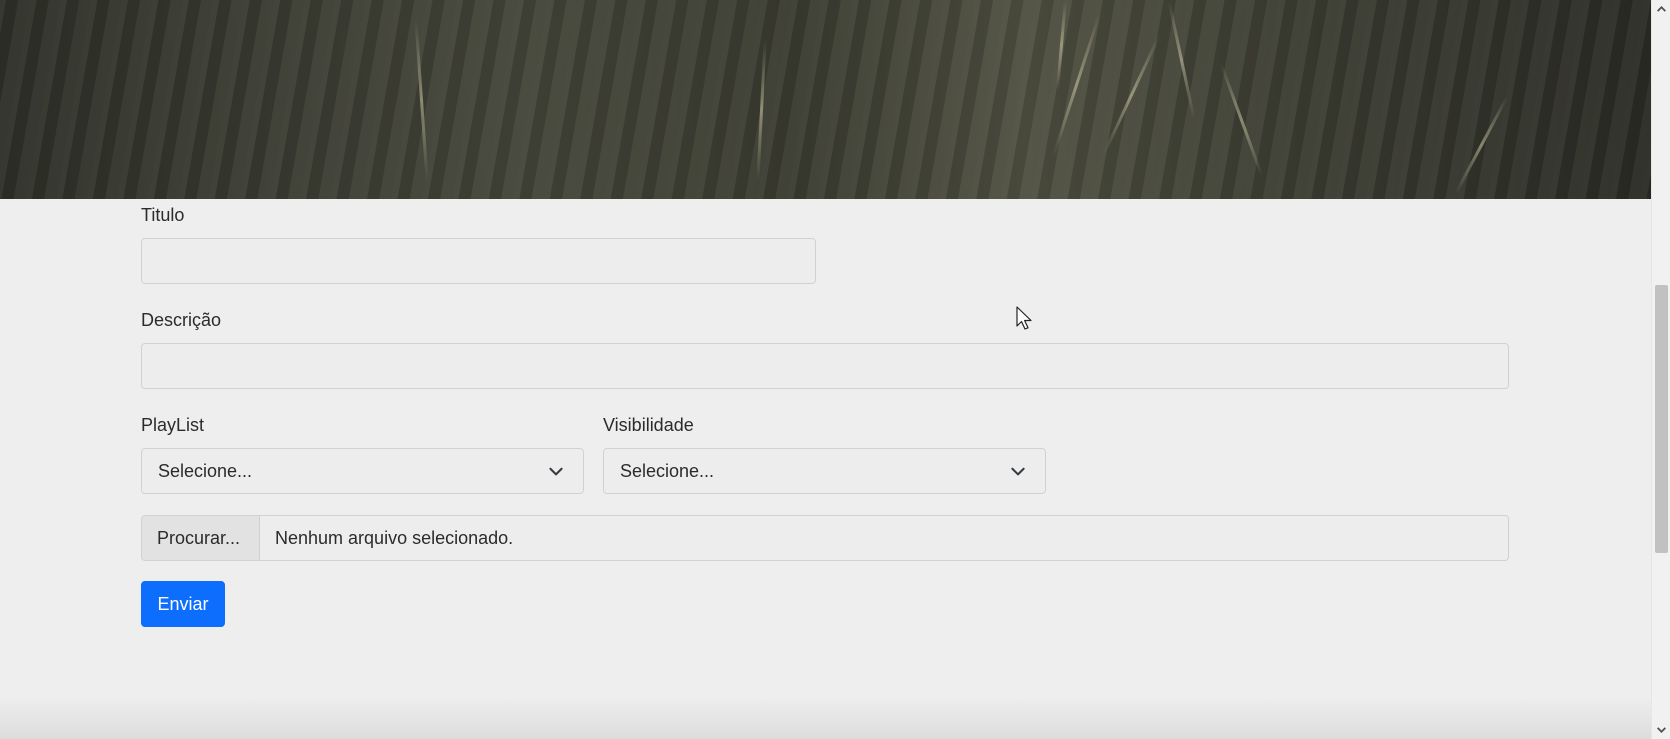 The width and height of the screenshot is (1670, 739). What do you see at coordinates (1661, 419) in the screenshot?
I see `scrollbar-thumb` at bounding box center [1661, 419].